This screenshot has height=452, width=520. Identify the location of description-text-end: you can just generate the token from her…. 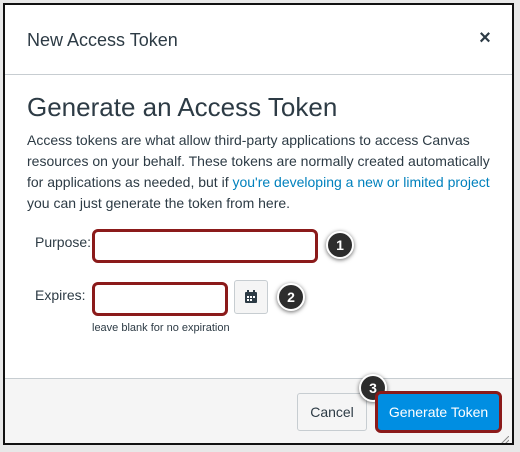
(159, 203).